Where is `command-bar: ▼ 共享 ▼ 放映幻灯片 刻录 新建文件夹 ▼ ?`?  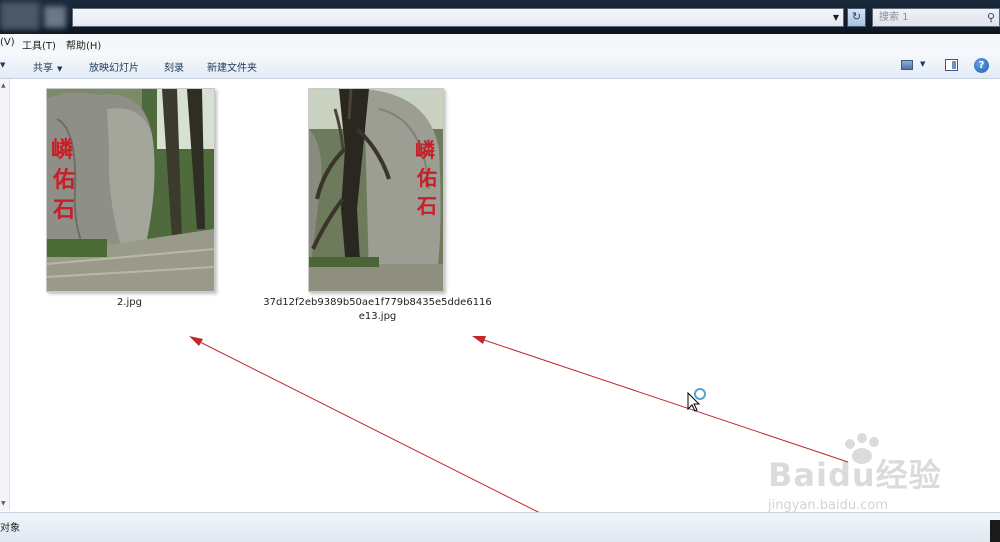
command-bar: ▼ 共享 ▼ 放映幻灯片 刻录 新建文件夹 ▼ ? is located at coordinates (500, 66).